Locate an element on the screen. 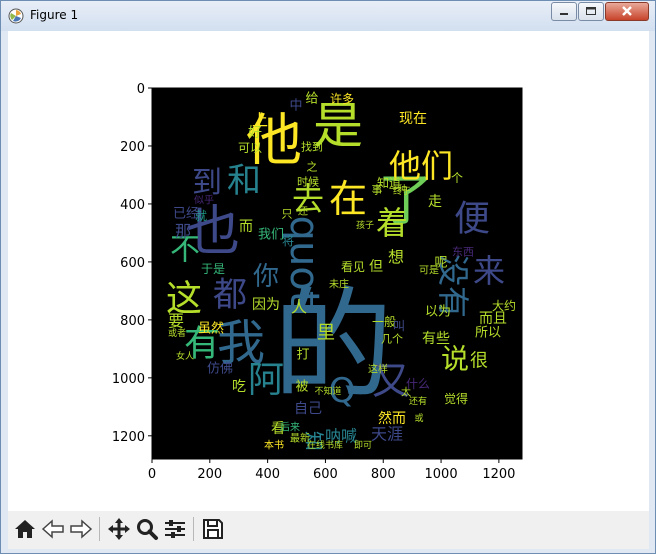 This screenshot has width=656, height=554. wordcloud-word: 要 is located at coordinates (176, 321).